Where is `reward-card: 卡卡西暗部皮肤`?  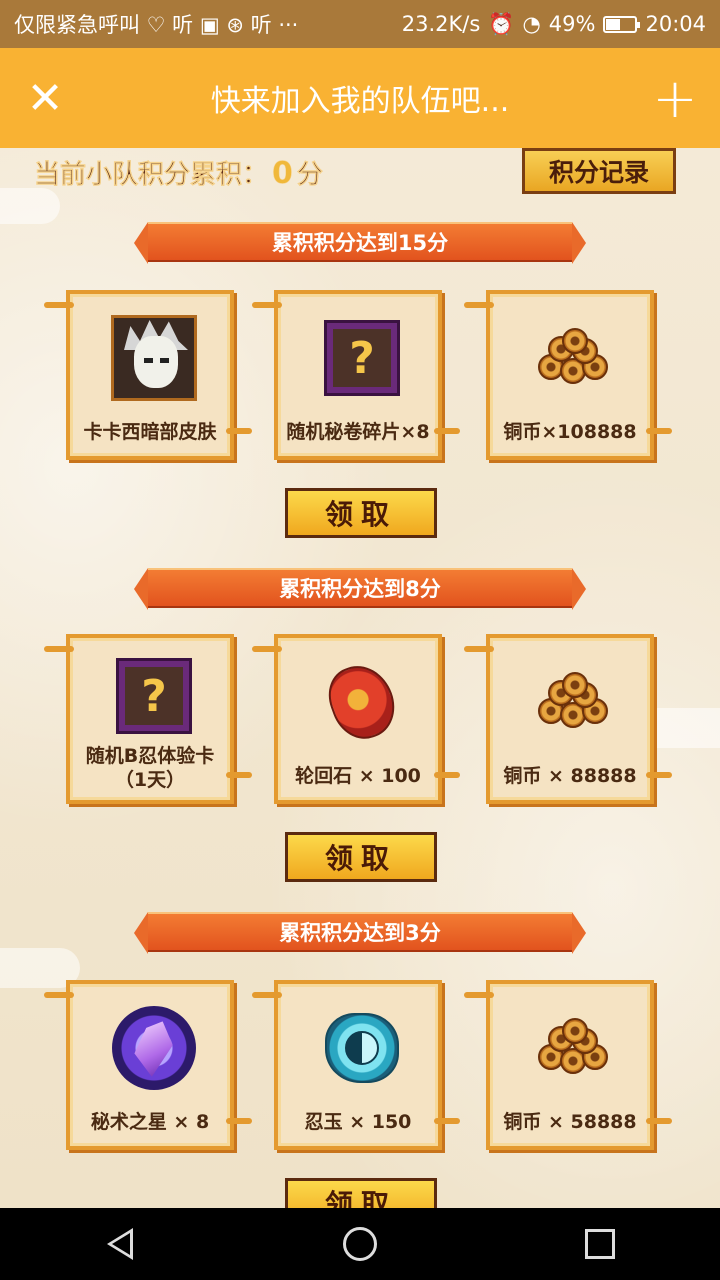 reward-card: 卡卡西暗部皮肤 is located at coordinates (148, 375).